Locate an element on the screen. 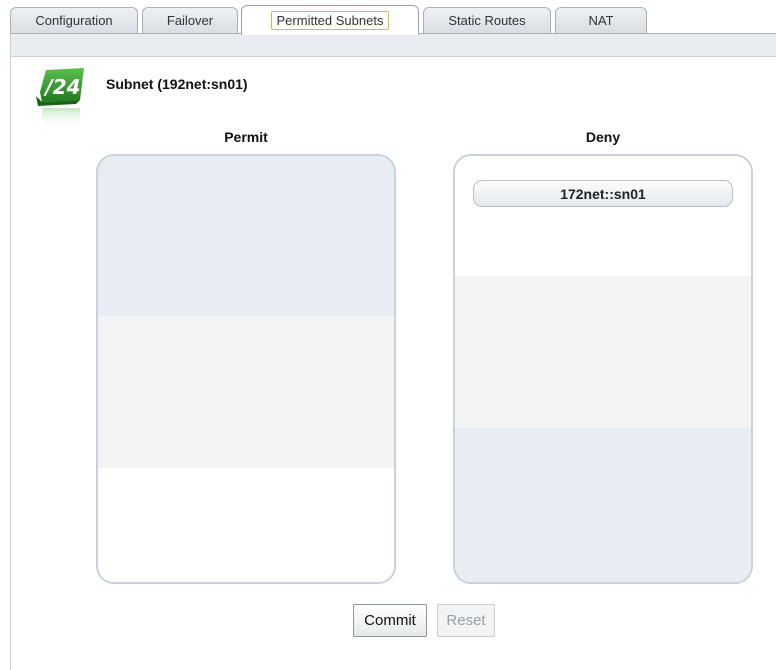  commit-button: Commit is located at coordinates (390, 620).